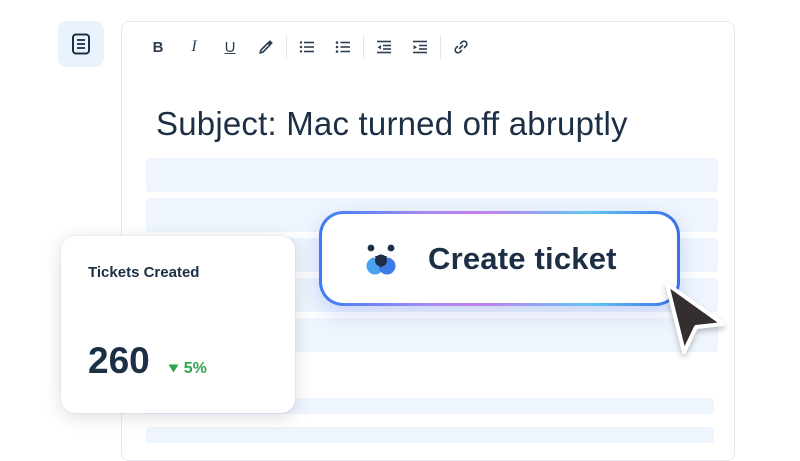 The width and height of the screenshot is (800, 461). What do you see at coordinates (522, 258) in the screenshot?
I see `create-ticket-label: Create ticket` at bounding box center [522, 258].